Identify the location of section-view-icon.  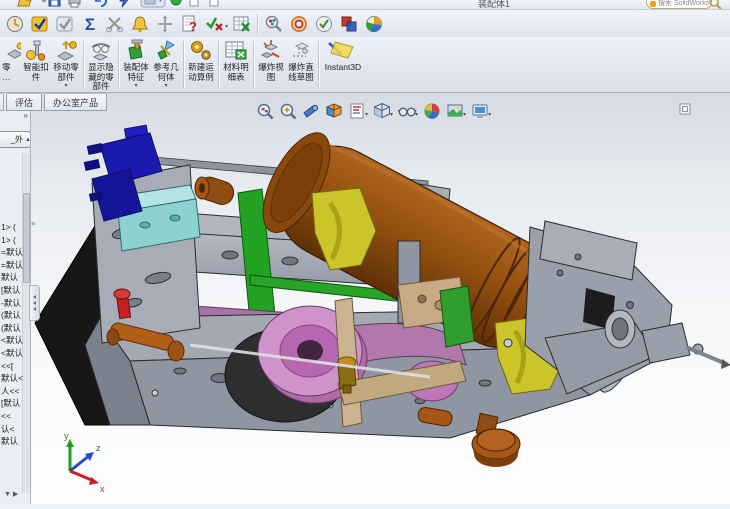
(333, 111).